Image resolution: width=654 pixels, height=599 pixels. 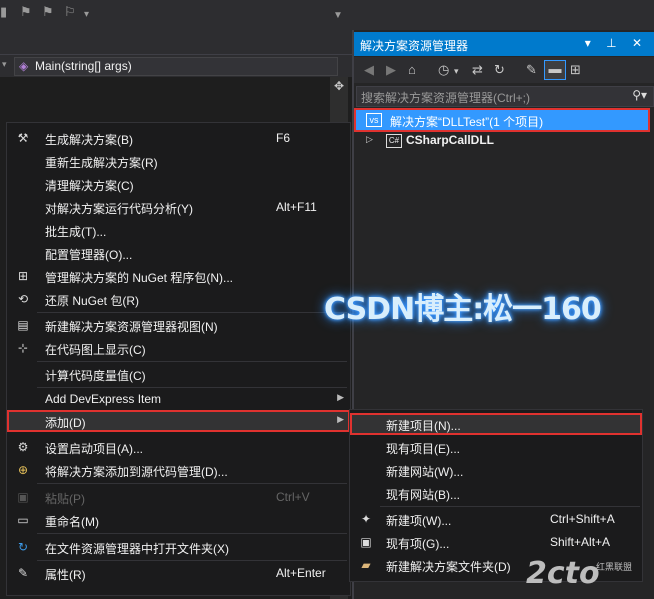 What do you see at coordinates (448, 567) in the screenshot?
I see `menu-item-label: 新建解决方案文件夹(D)` at bounding box center [448, 567].